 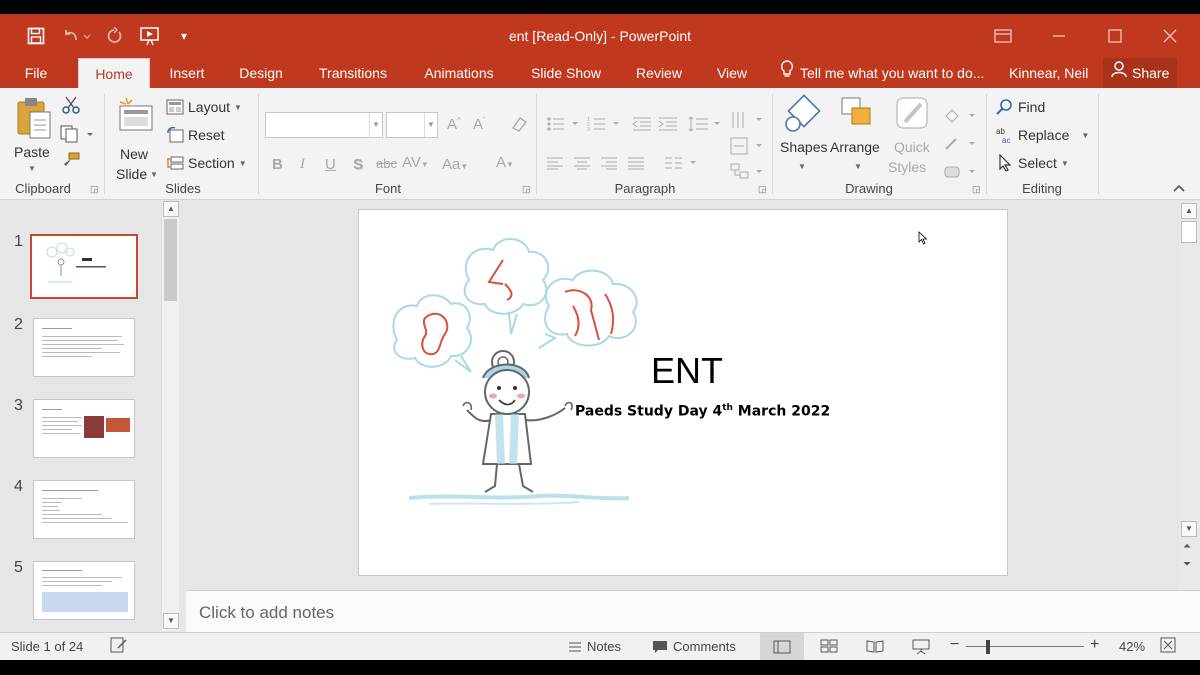 I want to click on arrange-button: Arrange ▼, so click(x=858, y=137).